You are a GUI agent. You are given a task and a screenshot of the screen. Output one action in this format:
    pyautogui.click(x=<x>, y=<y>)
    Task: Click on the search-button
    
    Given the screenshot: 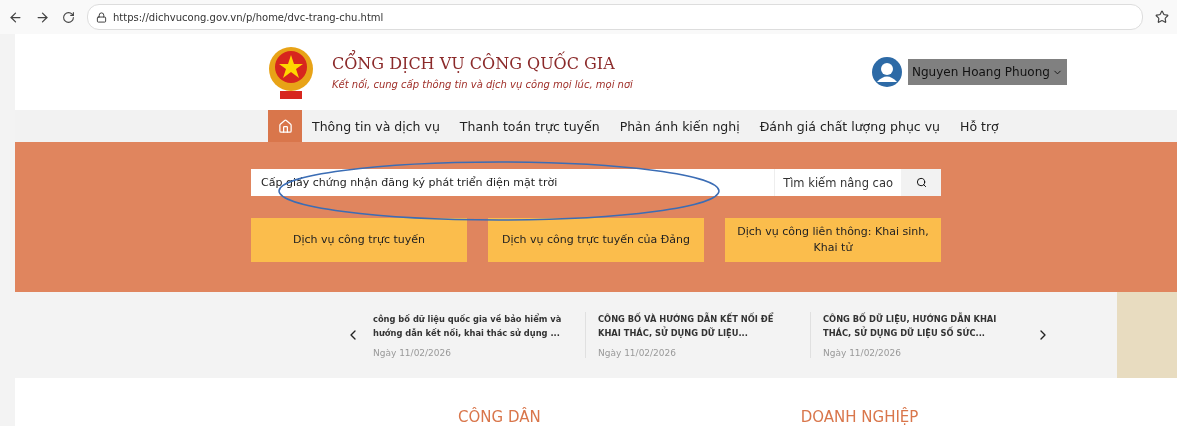 What is the action you would take?
    pyautogui.click(x=921, y=182)
    